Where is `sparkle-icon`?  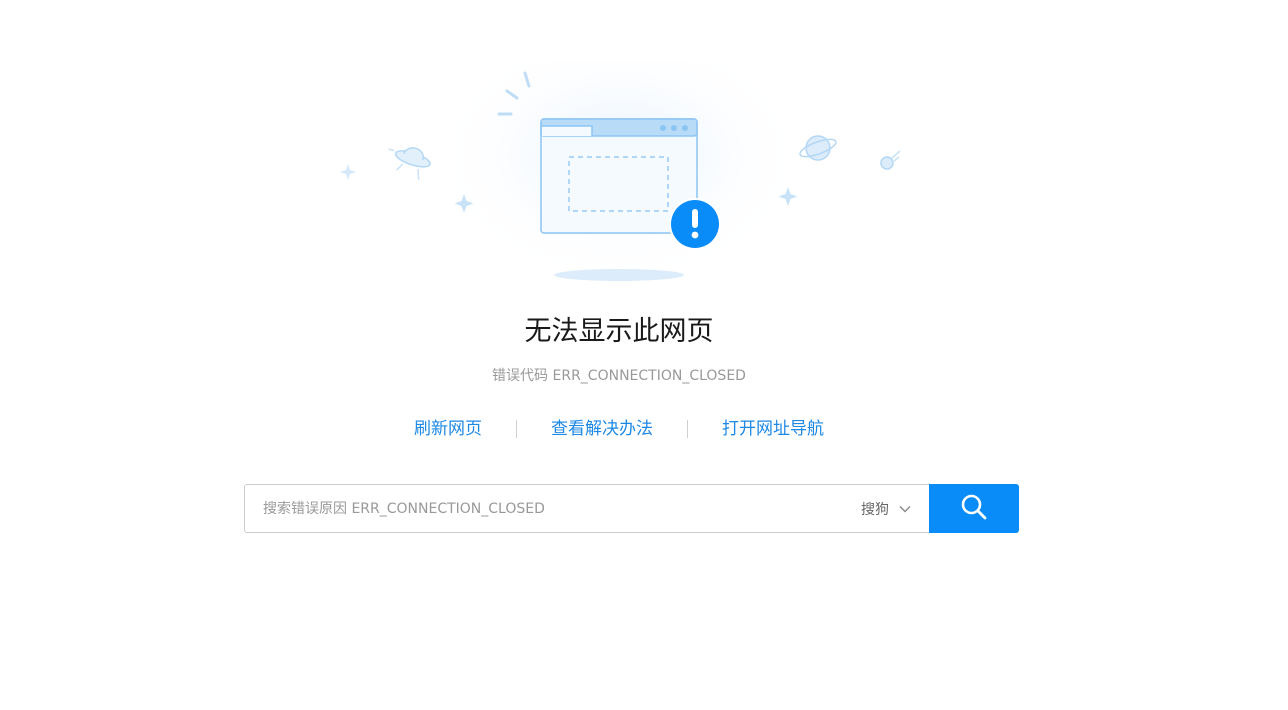
sparkle-icon is located at coordinates (348, 172).